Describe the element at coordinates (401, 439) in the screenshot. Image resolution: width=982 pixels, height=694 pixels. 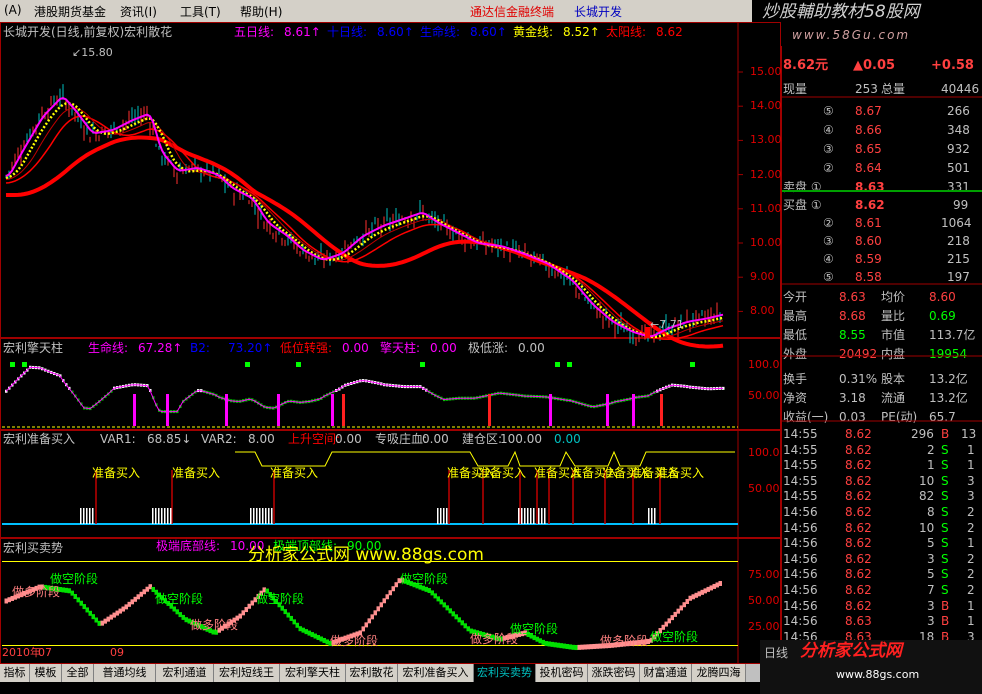
I see `ind2-legend-label: 专吸庄血:` at that location.